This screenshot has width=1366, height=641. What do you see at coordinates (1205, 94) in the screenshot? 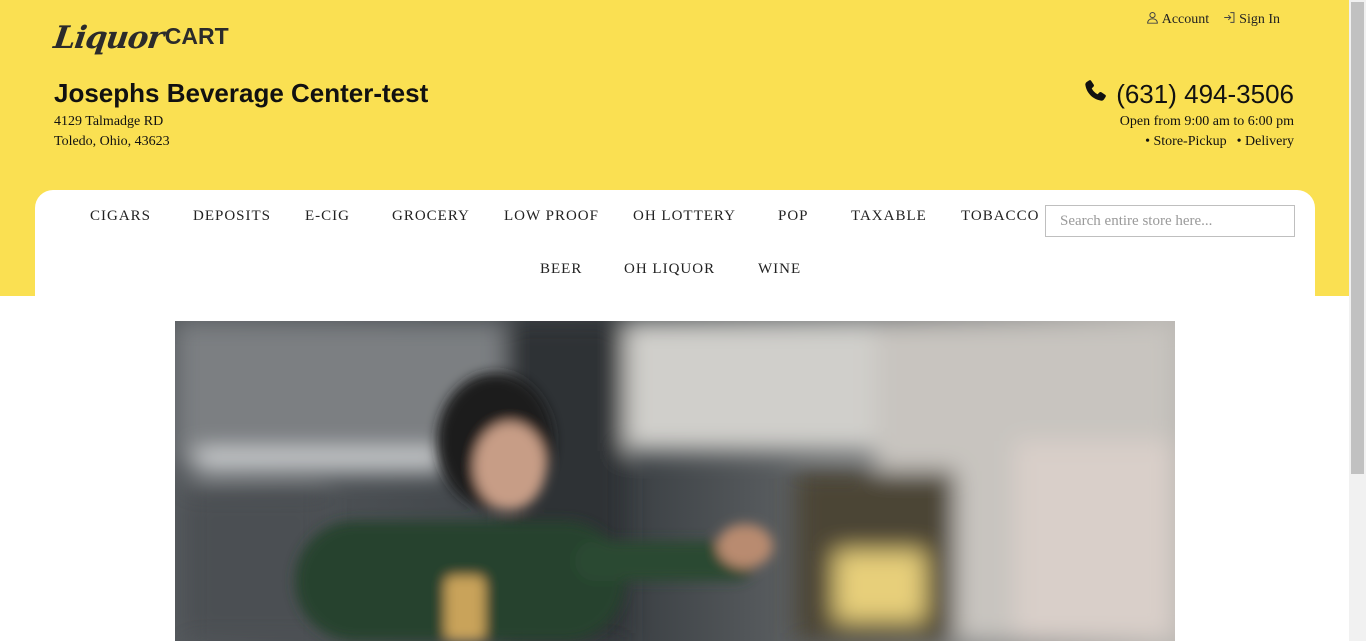
I see `phone-number: (631) 494-3506` at bounding box center [1205, 94].